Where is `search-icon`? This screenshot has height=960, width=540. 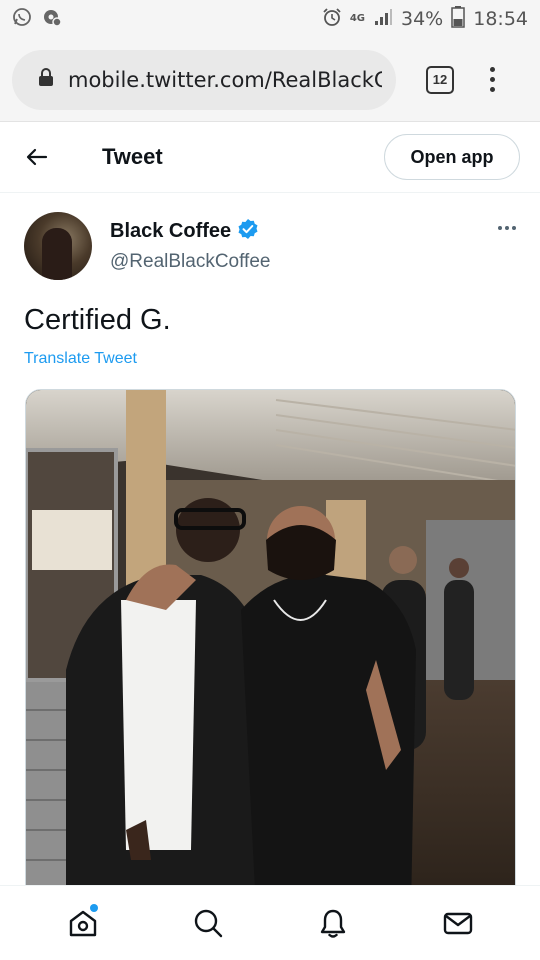
search-icon is located at coordinates (208, 923).